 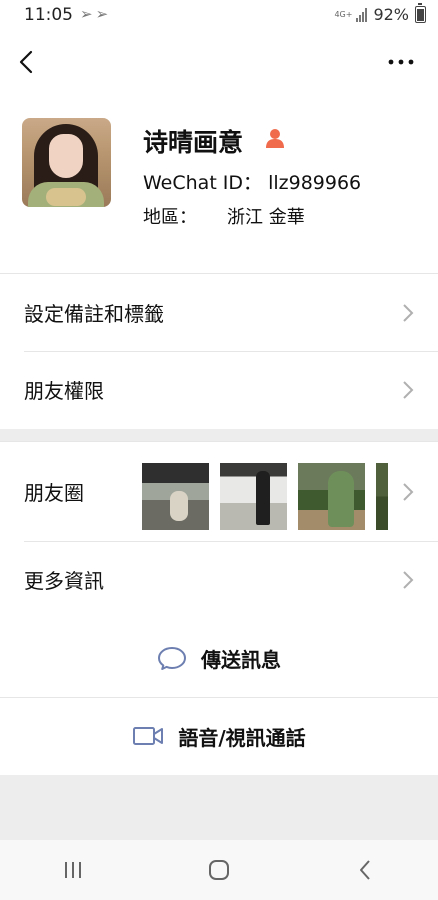 I want to click on system-navigation-bar, so click(x=219, y=870).